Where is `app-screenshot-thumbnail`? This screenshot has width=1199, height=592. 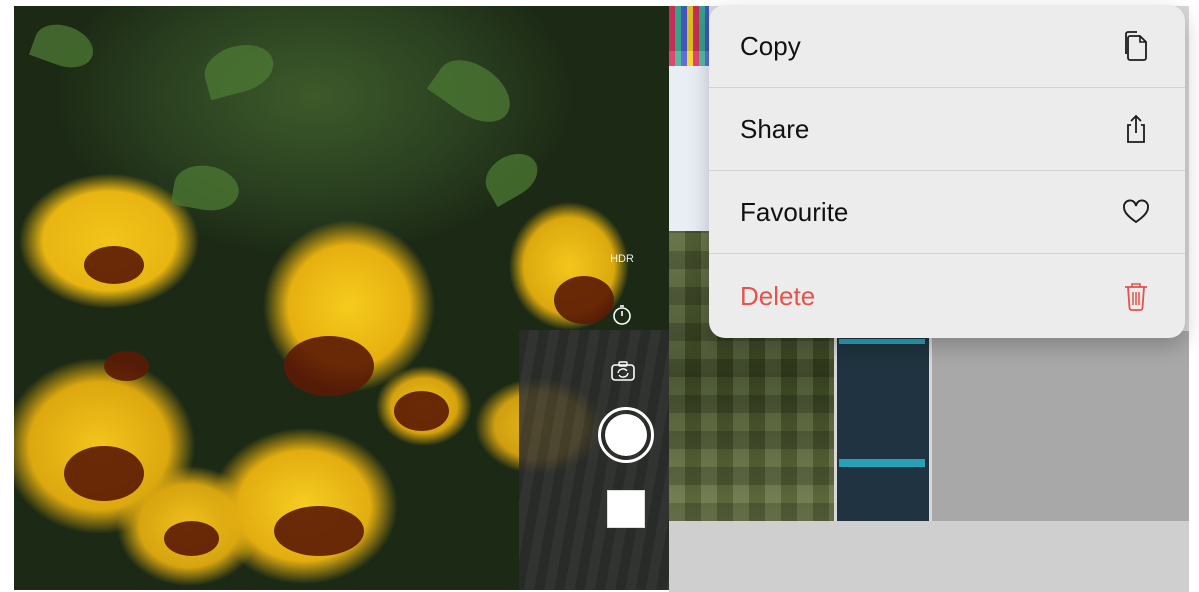 app-screenshot-thumbnail is located at coordinates (883, 426).